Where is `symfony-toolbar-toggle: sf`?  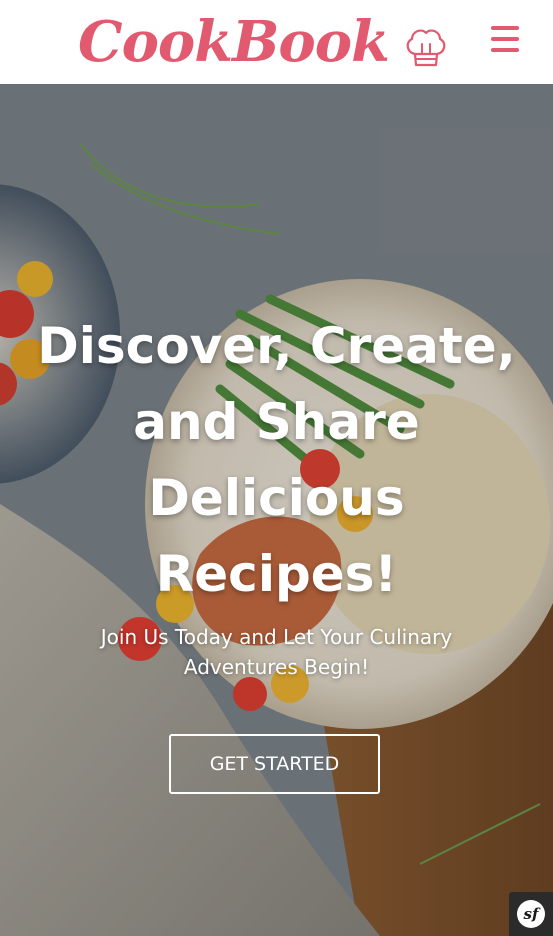 symfony-toolbar-toggle: sf is located at coordinates (531, 914).